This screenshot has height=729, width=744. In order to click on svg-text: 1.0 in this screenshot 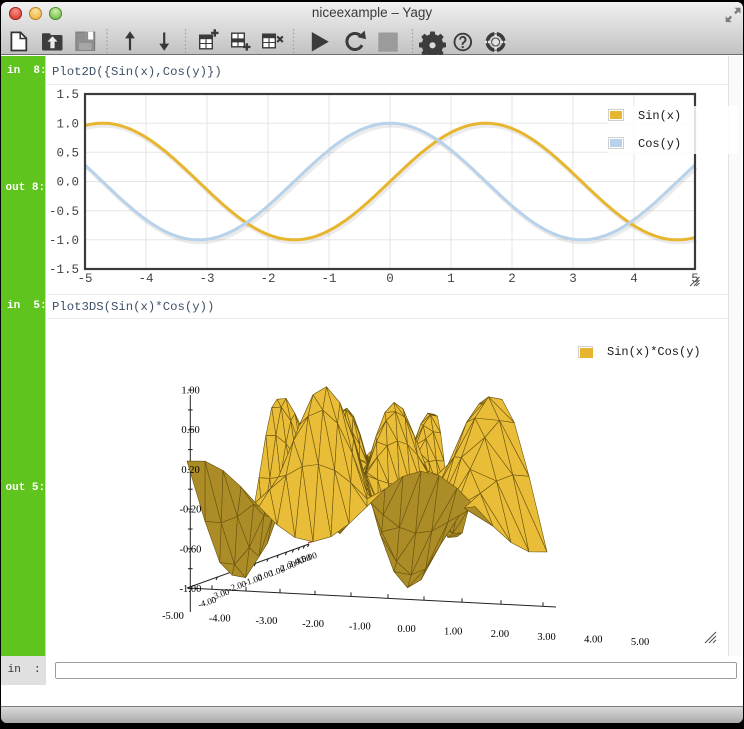, I will do `click(67, 124)`.